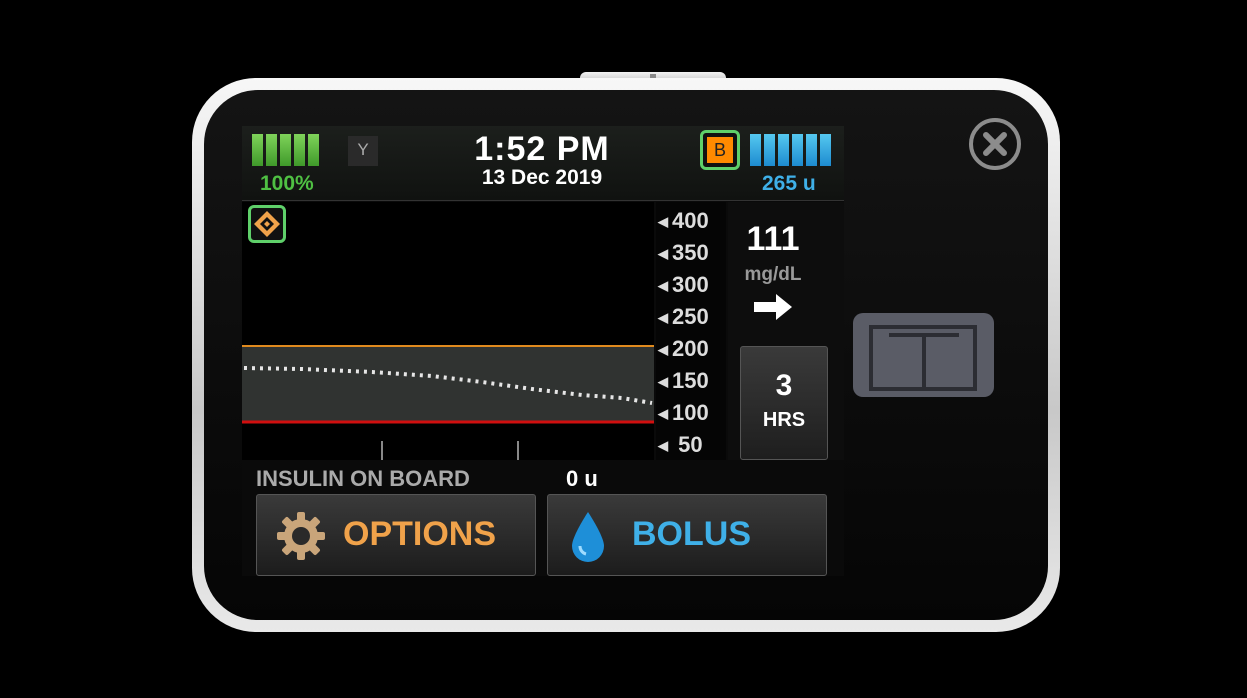 The height and width of the screenshot is (698, 1247). I want to click on clock-date: 13 Dec 2019, so click(542, 177).